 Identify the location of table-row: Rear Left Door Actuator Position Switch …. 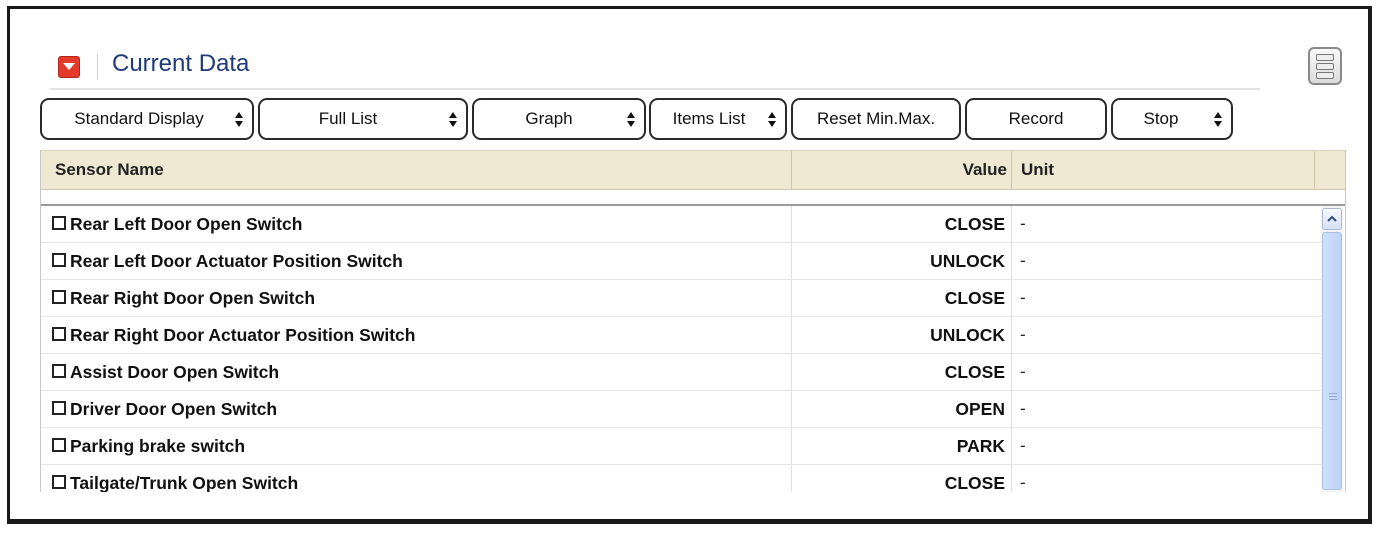
(681, 261).